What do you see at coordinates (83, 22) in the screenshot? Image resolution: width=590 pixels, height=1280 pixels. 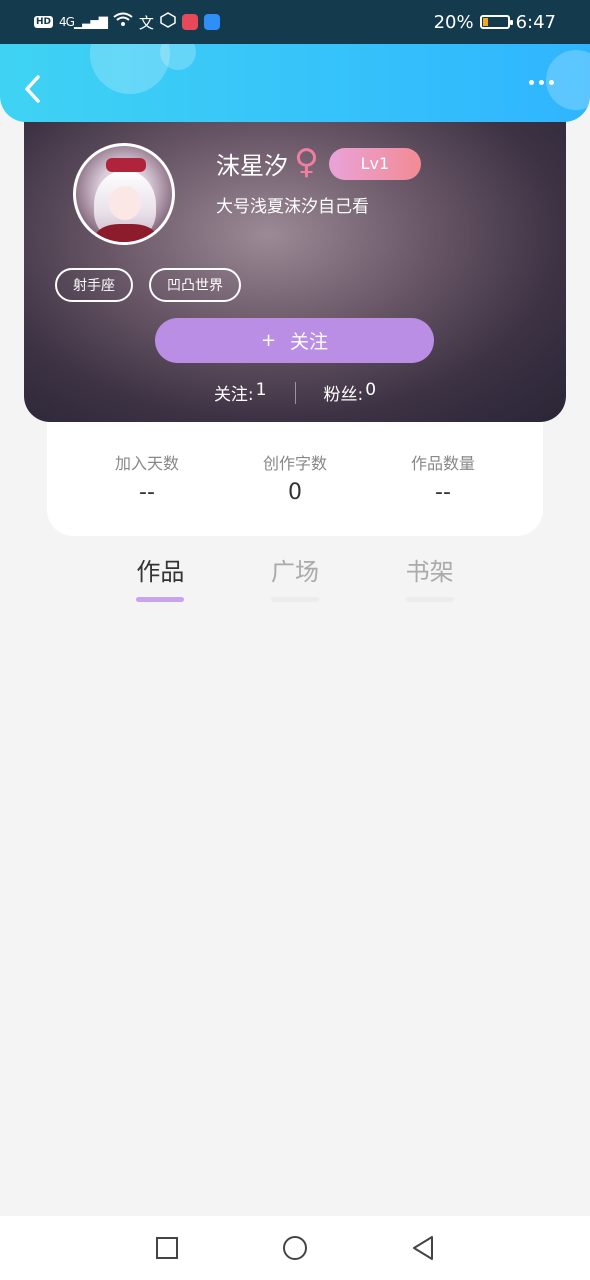 I see `signal-icon: 4G▁▃▅▇` at bounding box center [83, 22].